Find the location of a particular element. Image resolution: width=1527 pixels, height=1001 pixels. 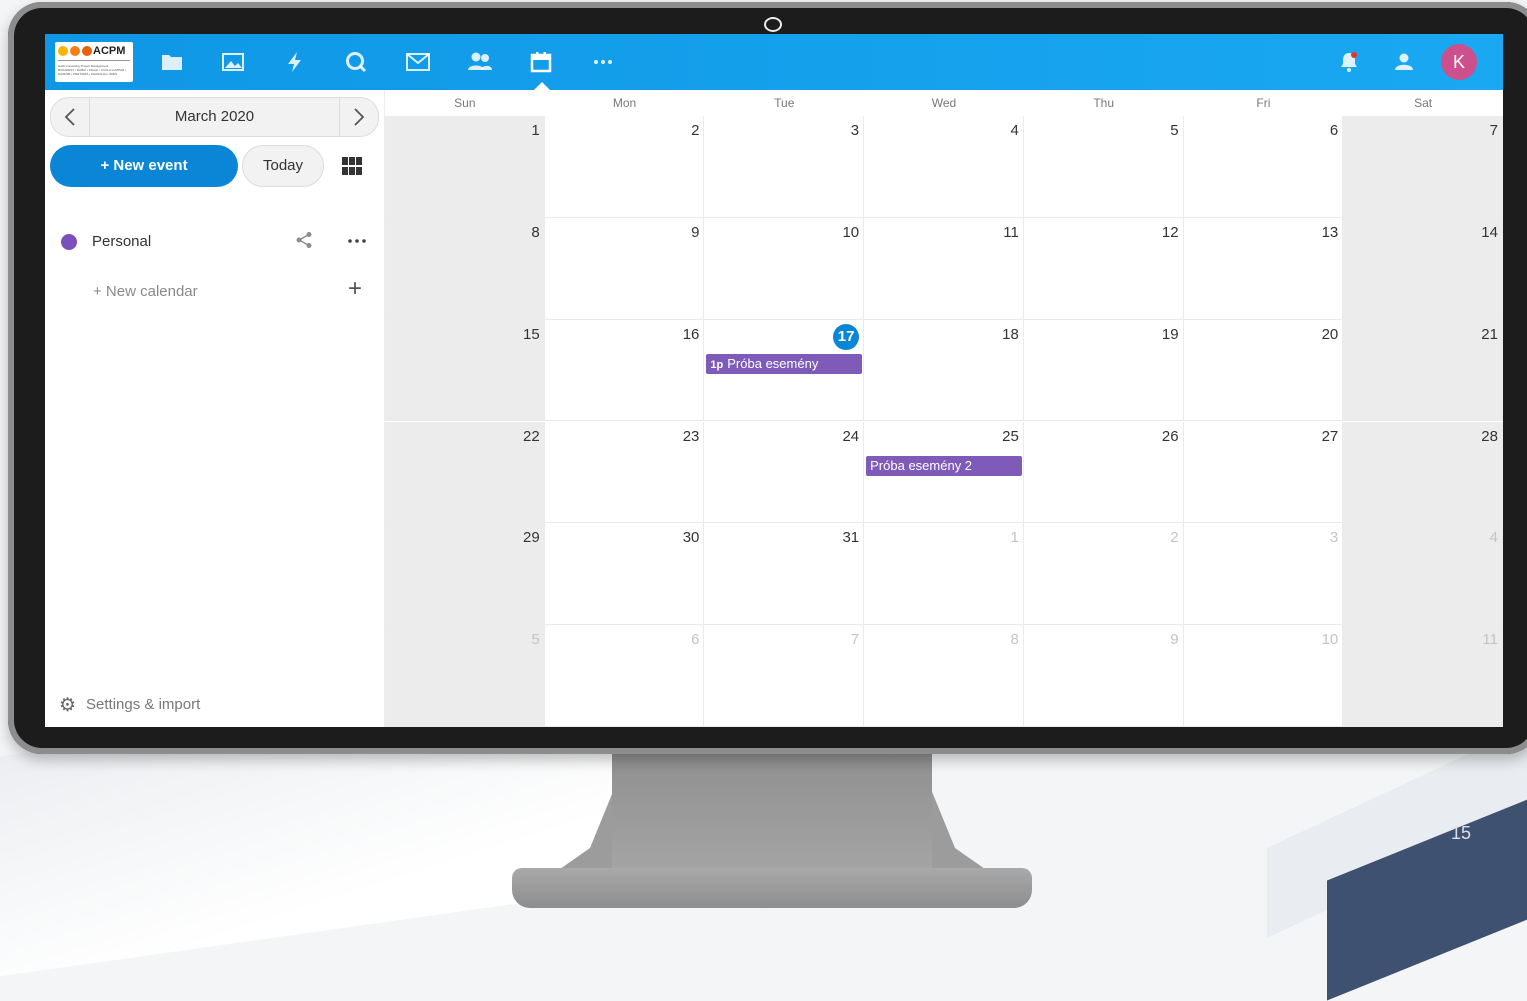

view-switcher-icon is located at coordinates (352, 166).